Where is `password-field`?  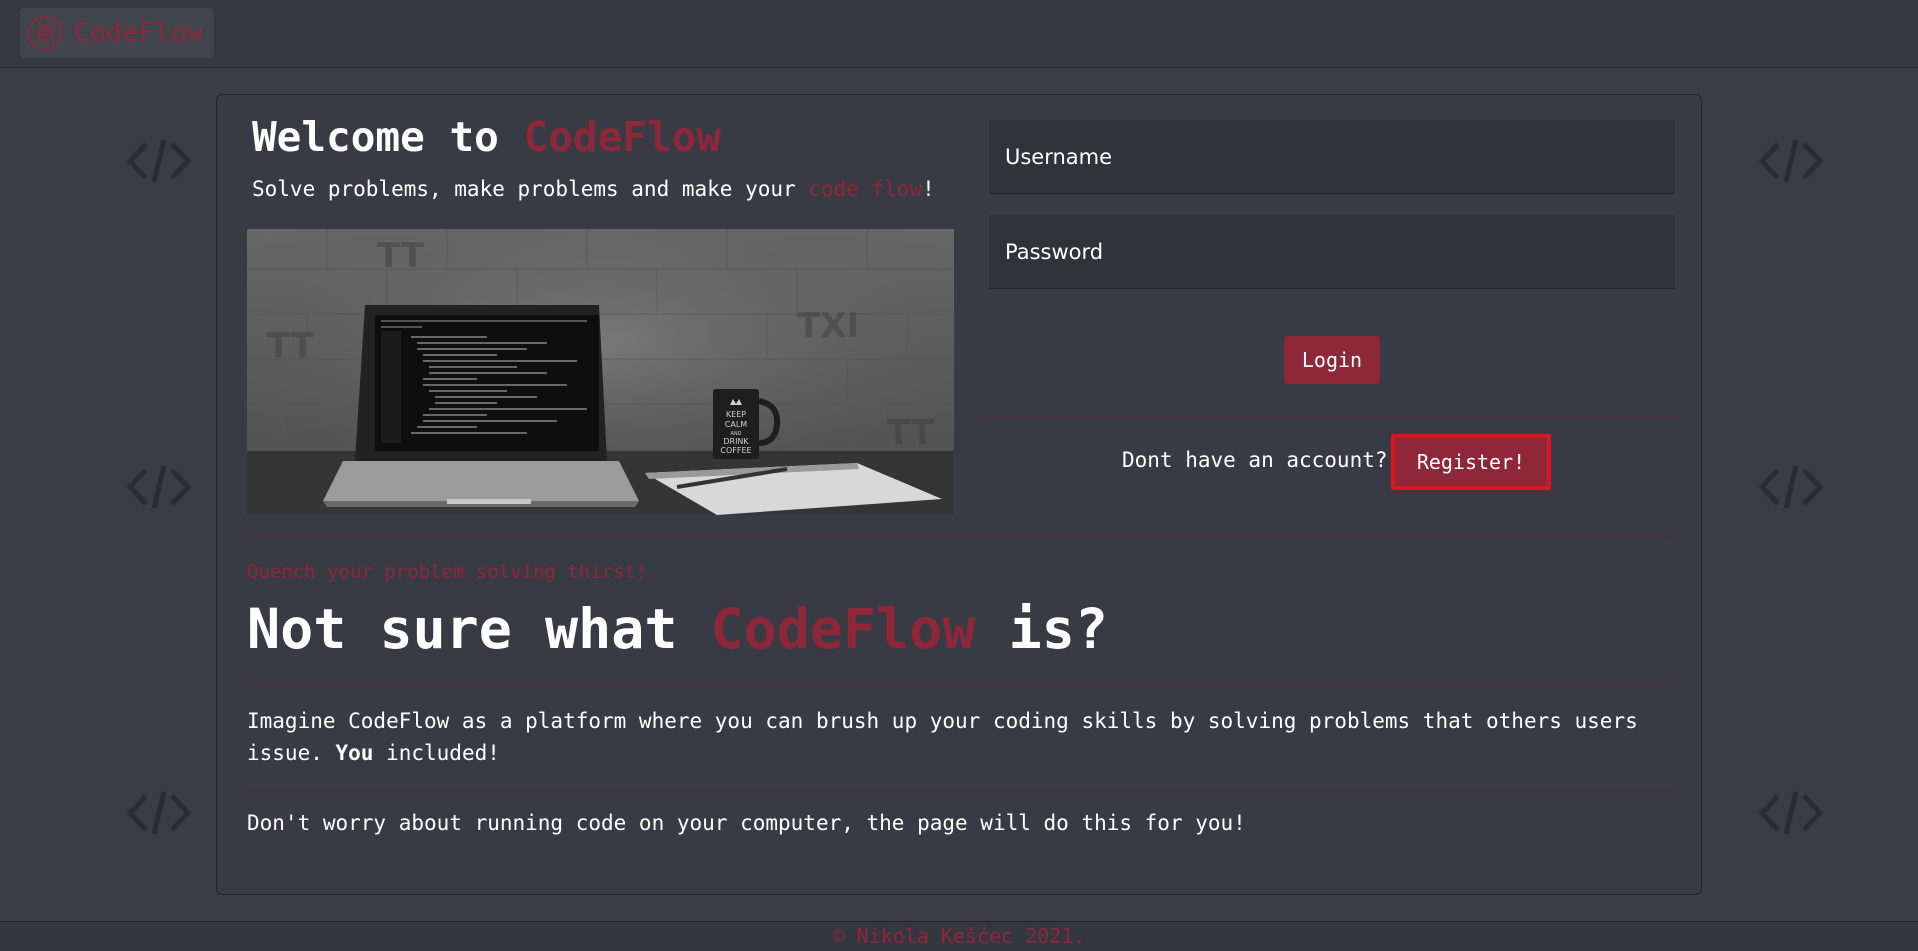
password-field is located at coordinates (1332, 252).